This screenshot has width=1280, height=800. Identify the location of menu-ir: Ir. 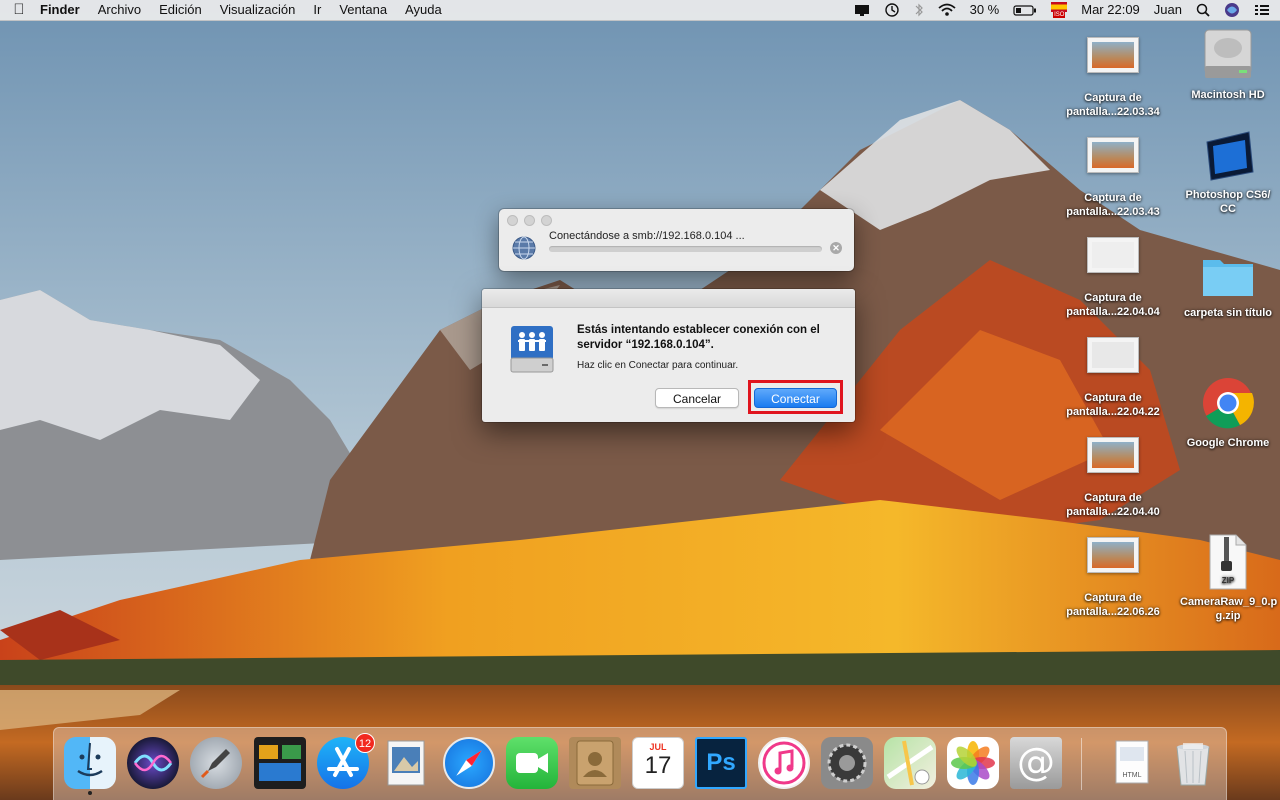
(317, 10).